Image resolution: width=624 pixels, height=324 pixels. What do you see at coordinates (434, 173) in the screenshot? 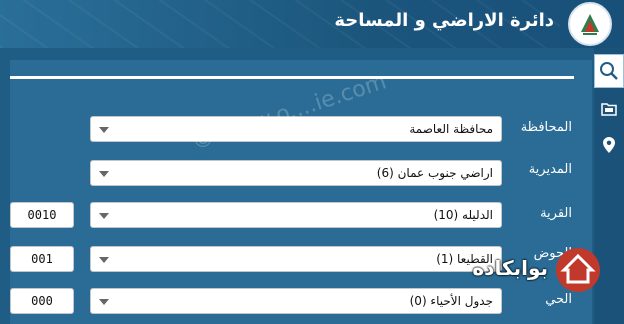
I see `directorate-value: اراضي جنوب عمان (6)` at bounding box center [434, 173].